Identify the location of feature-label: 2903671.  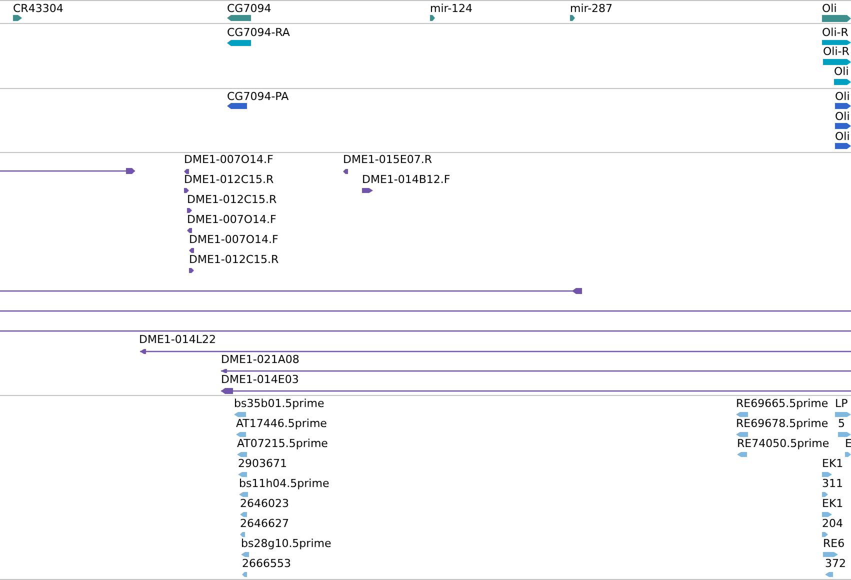
(262, 463).